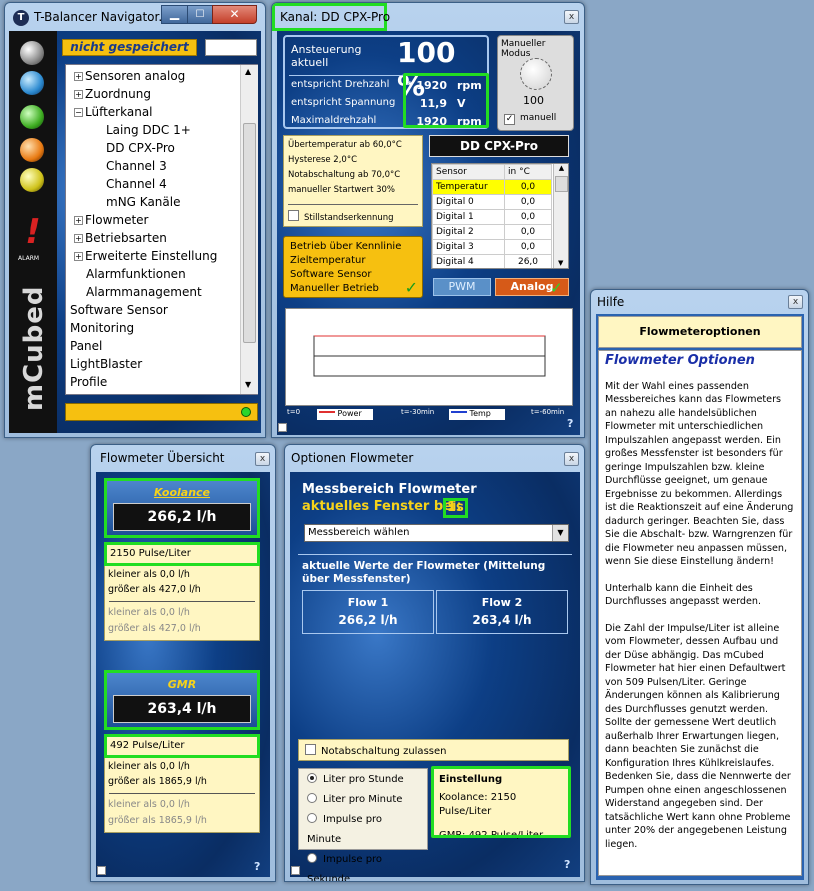 The height and width of the screenshot is (891, 814). Describe the element at coordinates (462, 287) in the screenshot. I see `pwm-button: PWM` at that location.